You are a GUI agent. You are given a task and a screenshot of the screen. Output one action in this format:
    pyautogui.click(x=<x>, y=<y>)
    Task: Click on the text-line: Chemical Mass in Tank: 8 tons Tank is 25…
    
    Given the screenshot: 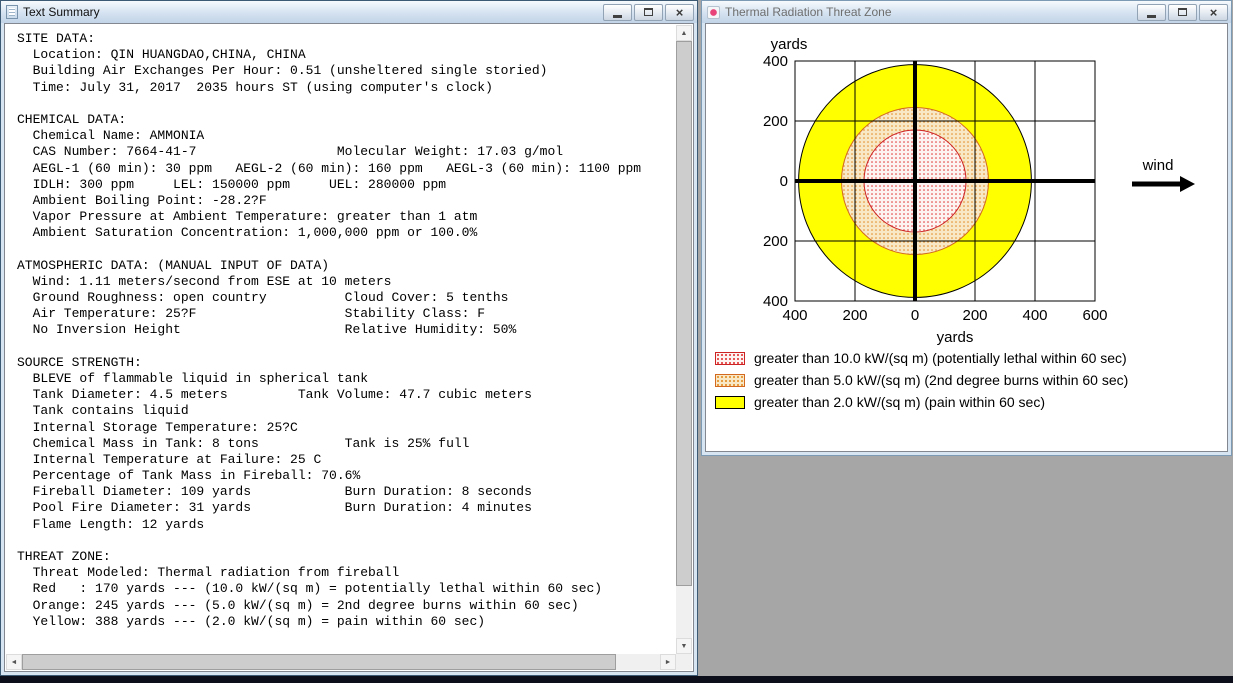 What is the action you would take?
    pyautogui.click(x=243, y=443)
    